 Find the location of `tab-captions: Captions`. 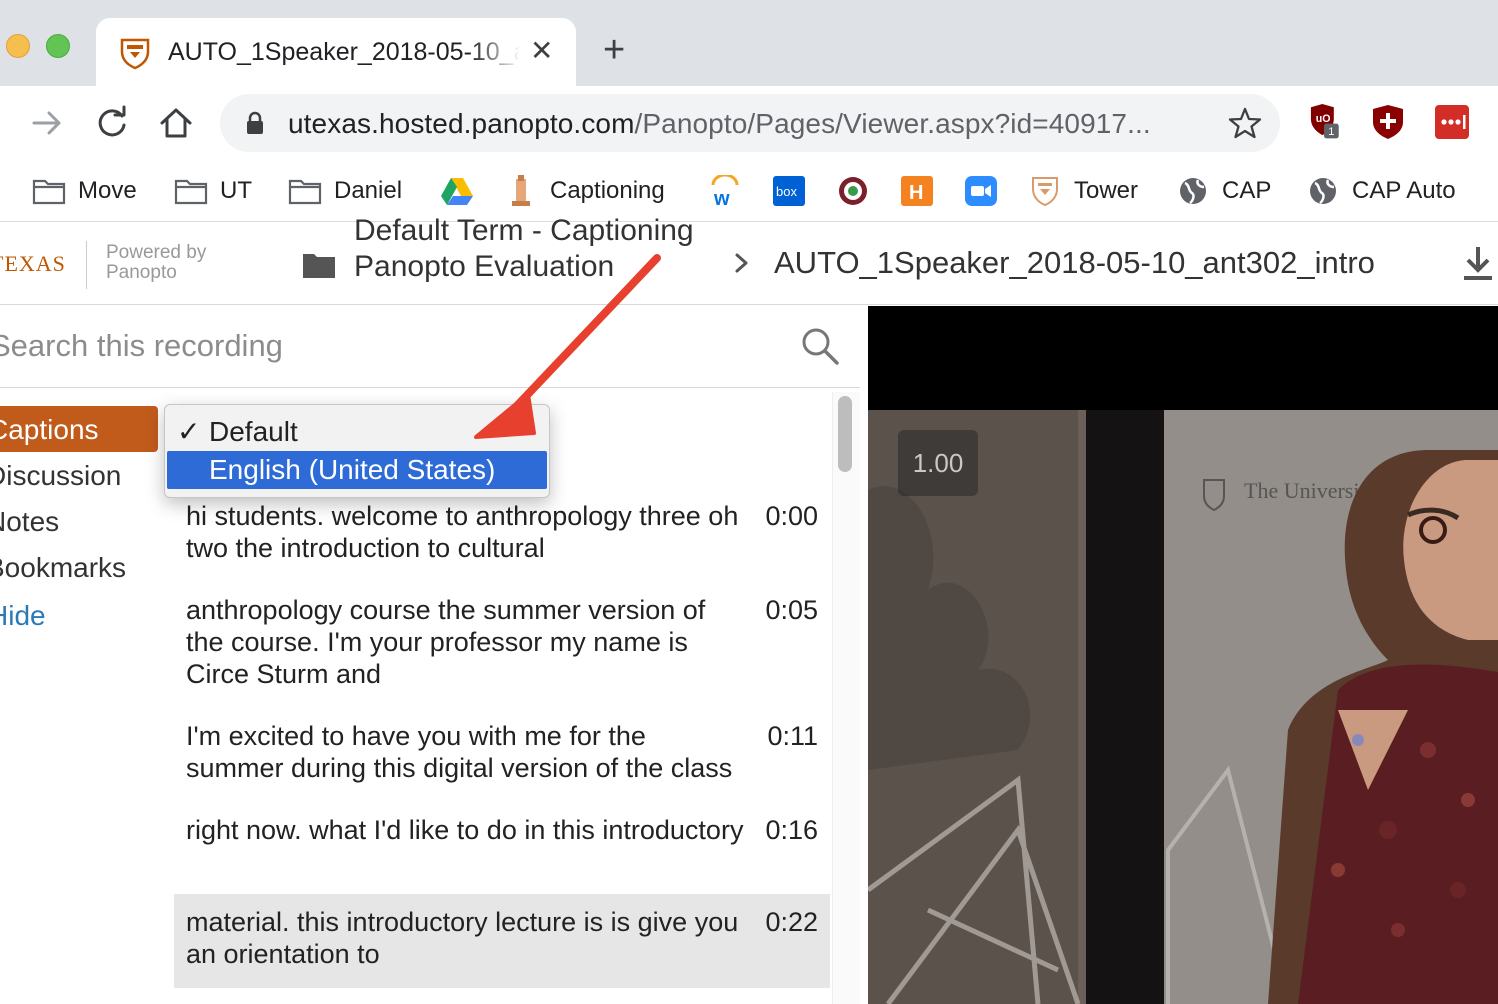

tab-captions: Captions is located at coordinates (79, 429).